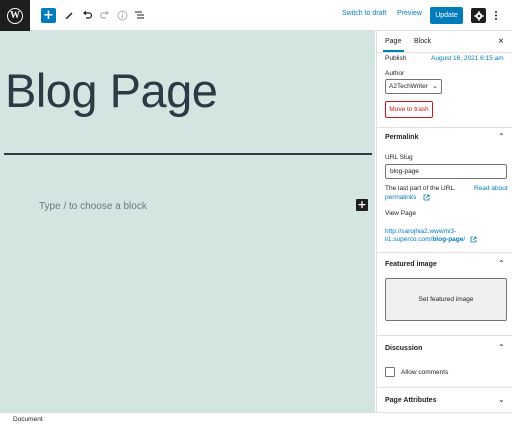  What do you see at coordinates (420, 188) in the screenshot?
I see `permalink-help-text: The last part of the URL.` at bounding box center [420, 188].